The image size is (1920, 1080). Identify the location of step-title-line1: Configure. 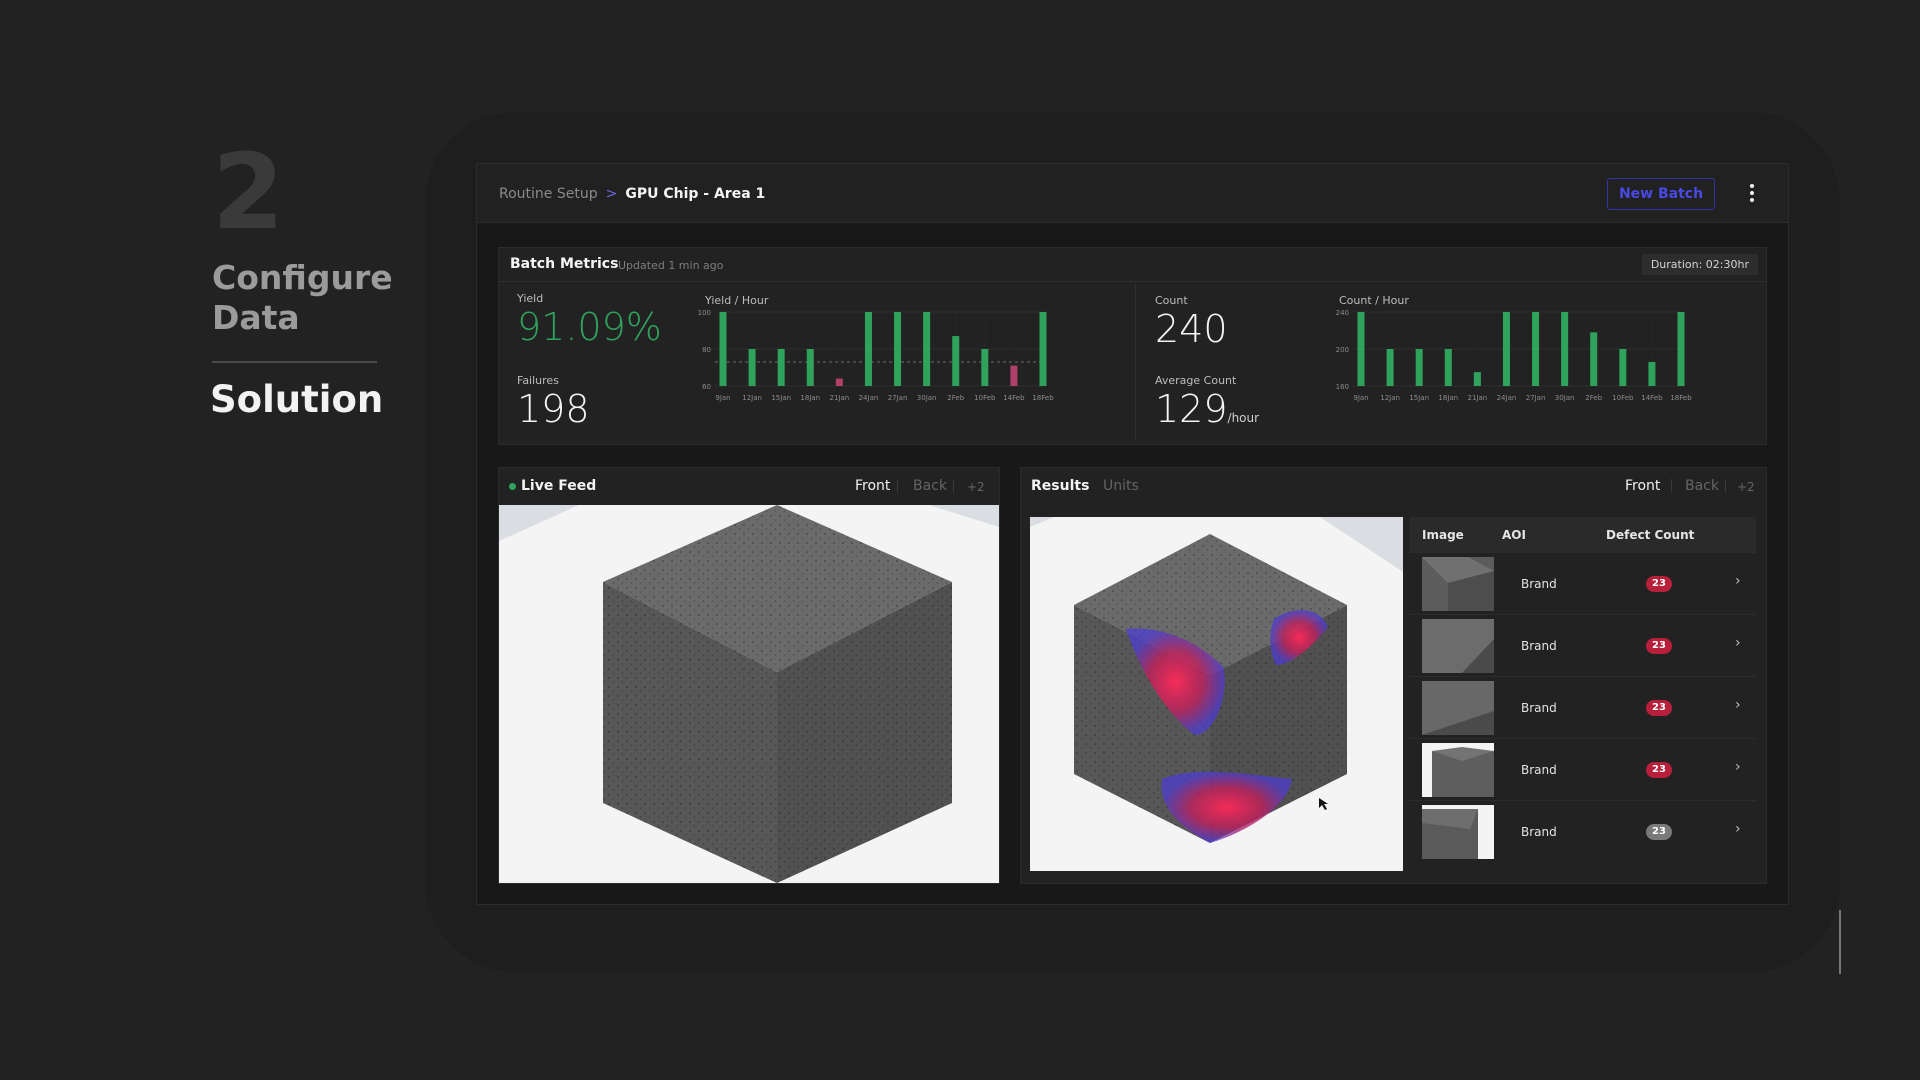
(302, 277).